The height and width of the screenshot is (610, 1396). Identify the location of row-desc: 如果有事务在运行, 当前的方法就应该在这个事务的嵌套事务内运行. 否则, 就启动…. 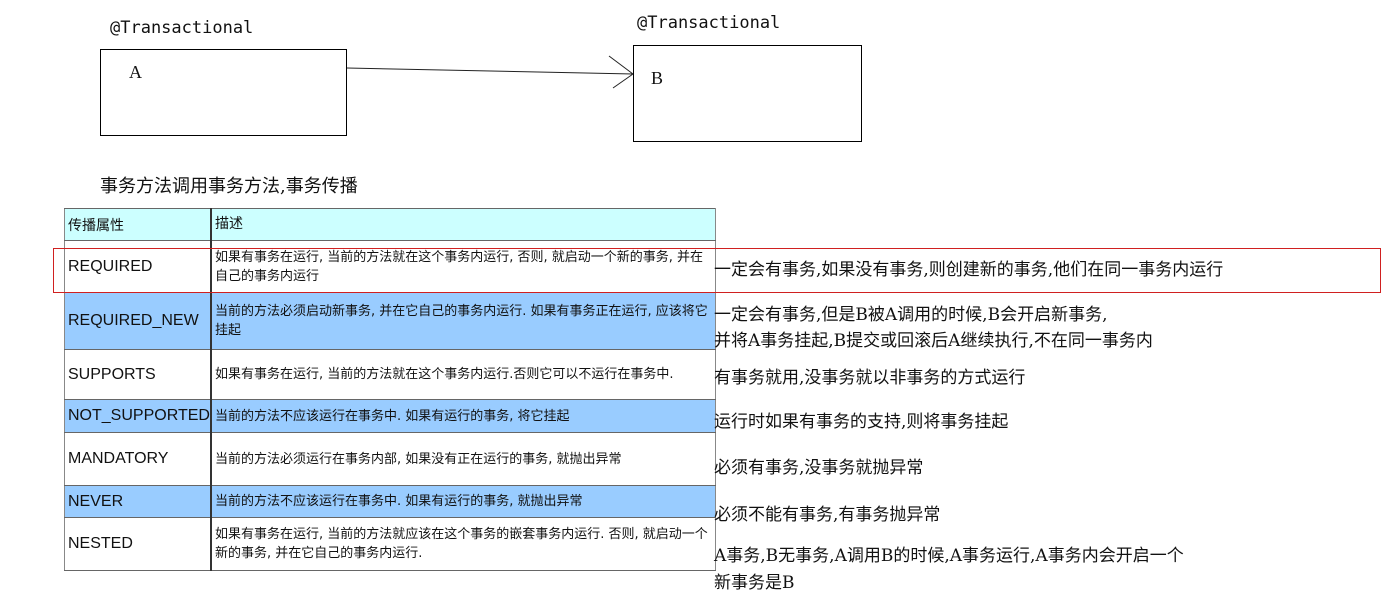
(463, 544).